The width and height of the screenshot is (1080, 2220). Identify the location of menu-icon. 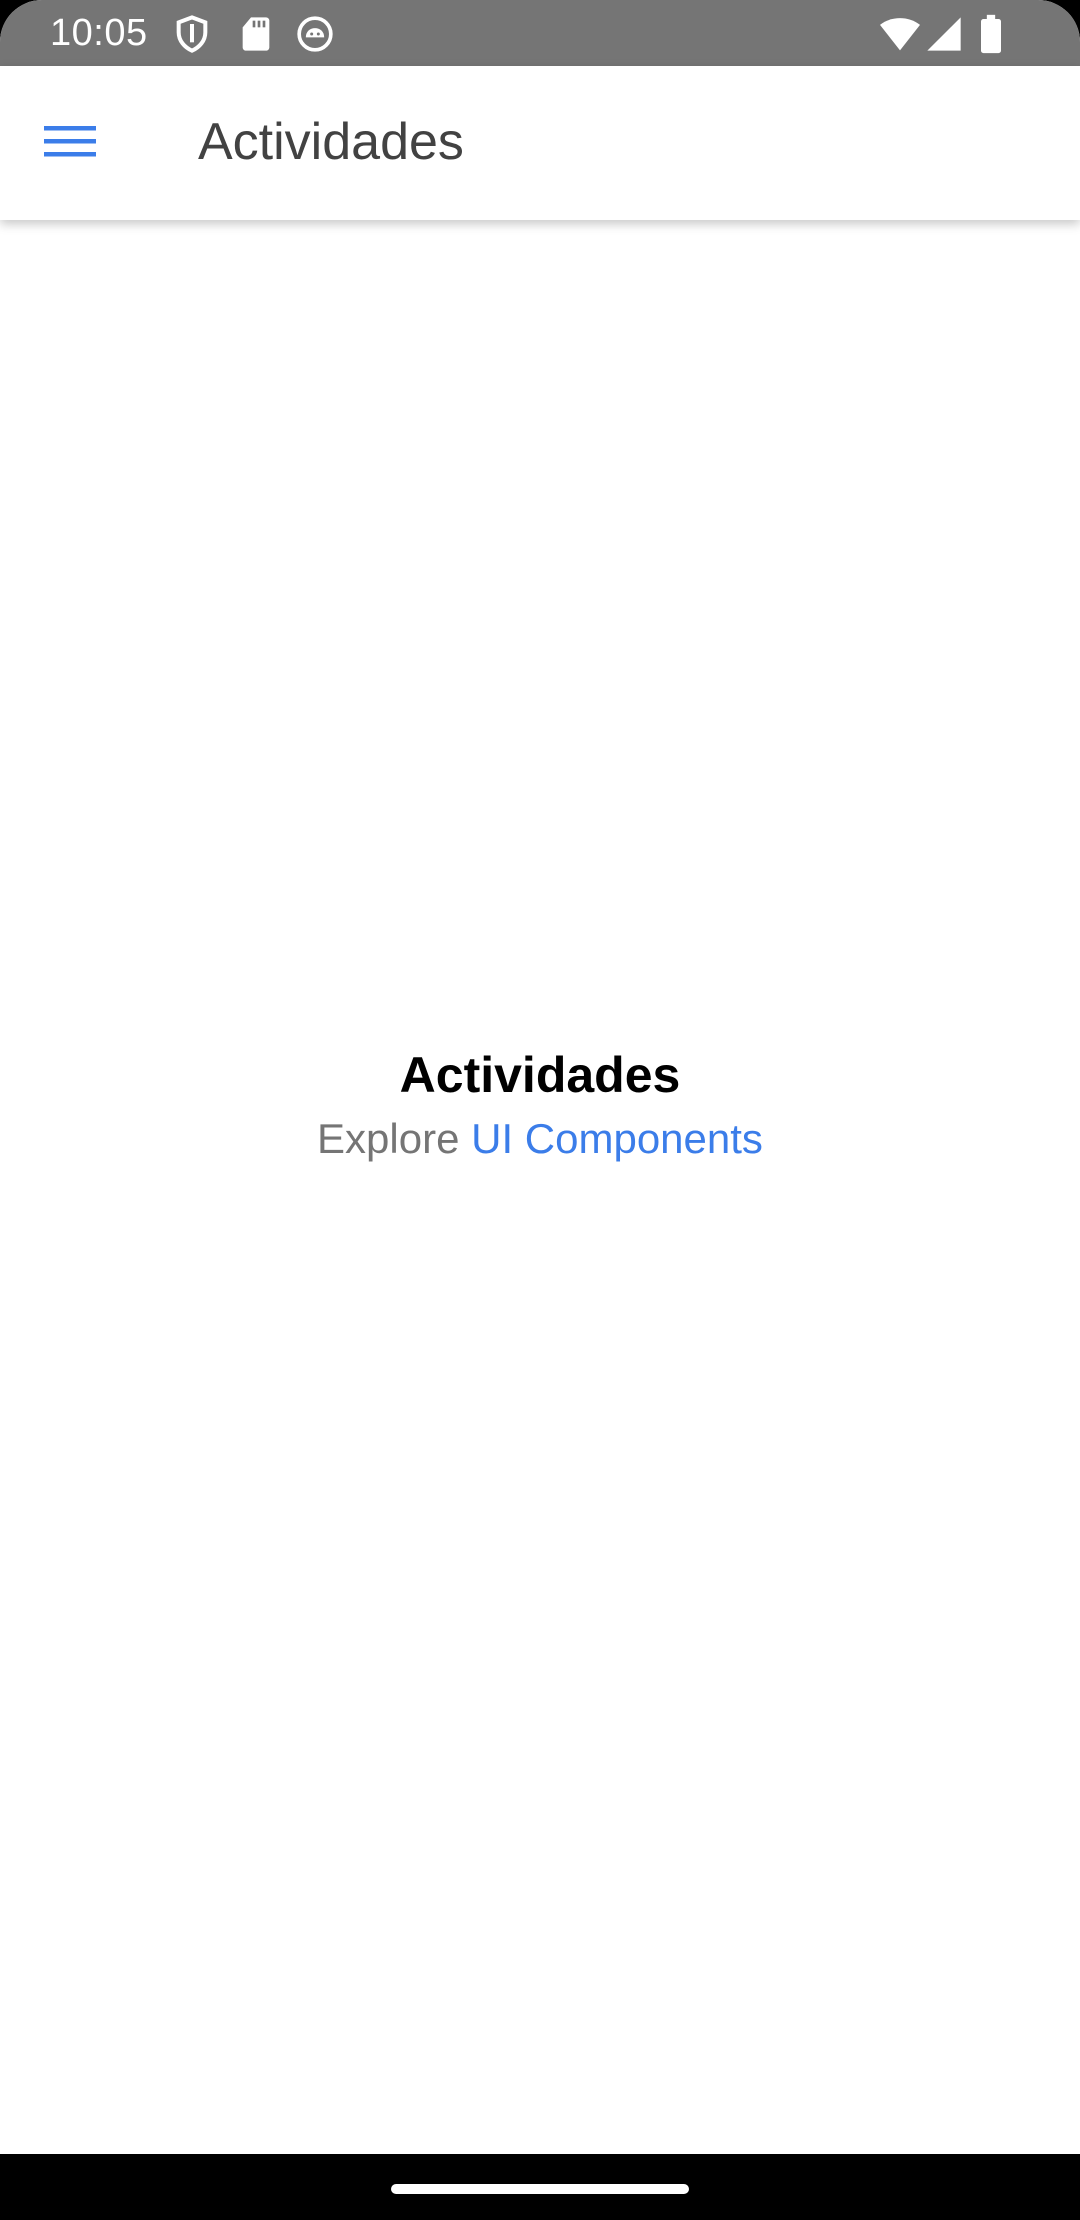
(70, 143).